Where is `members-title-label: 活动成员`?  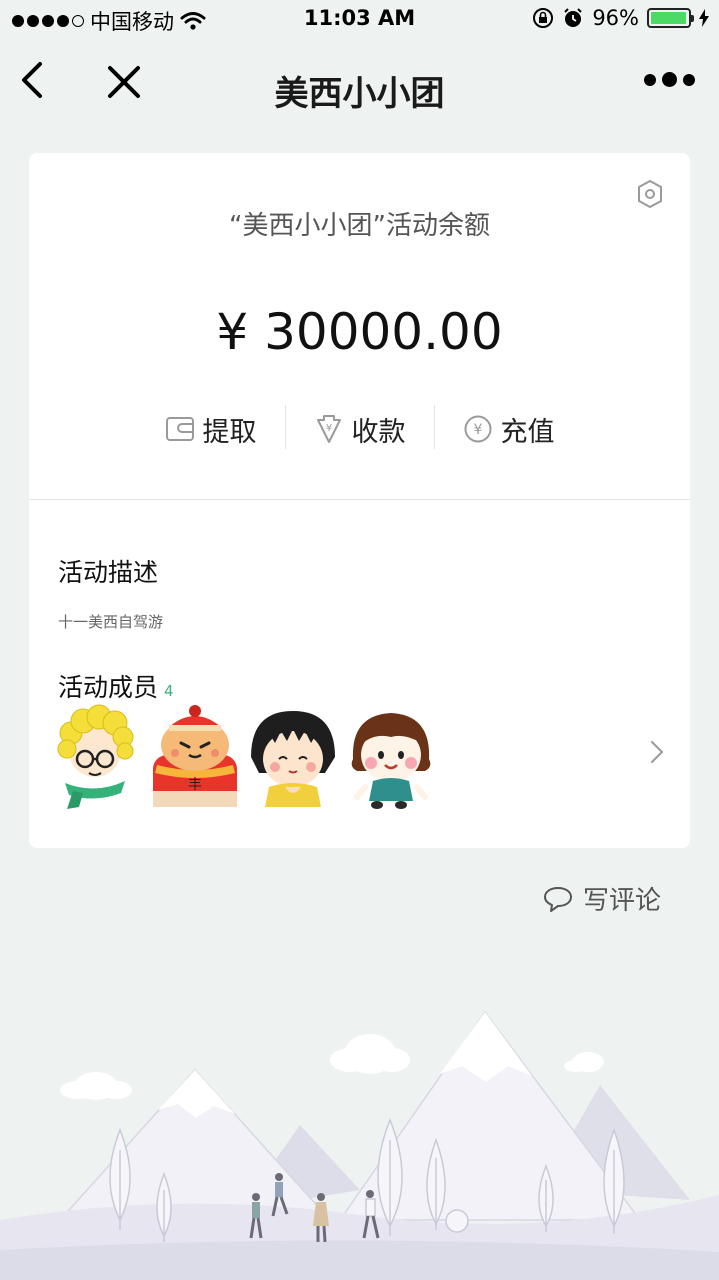 members-title-label: 活动成员 is located at coordinates (108, 687).